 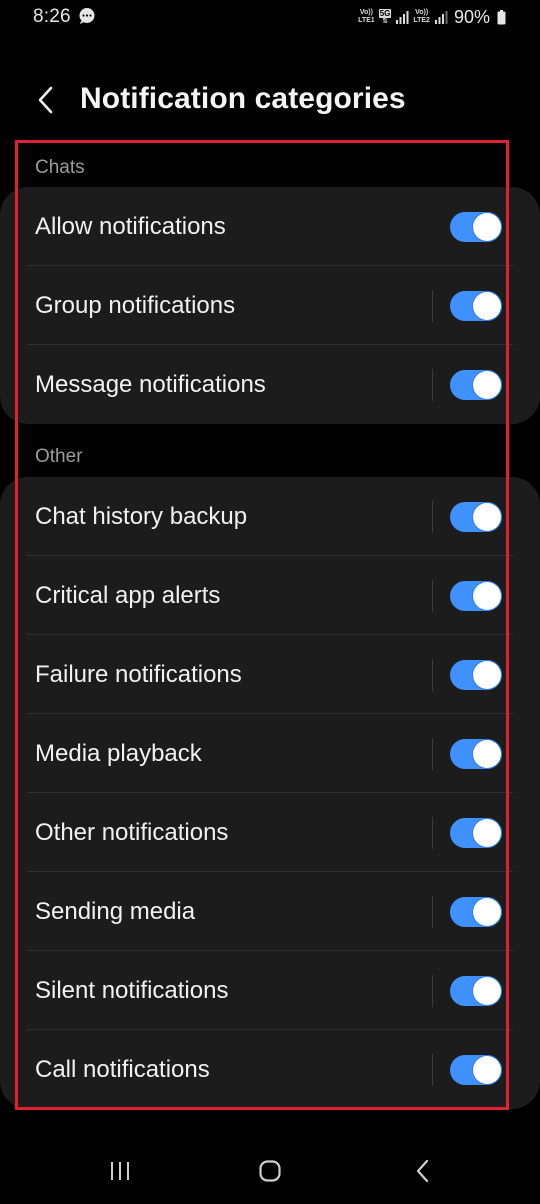 I want to click on chat-bubble-icon, so click(x=87, y=16).